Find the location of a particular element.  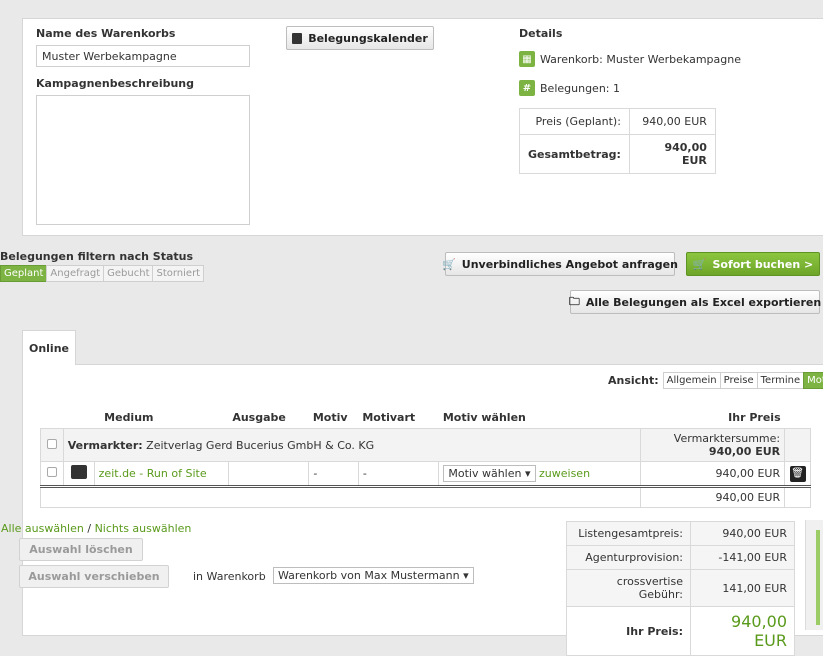

agency-label: Agenturprovision: is located at coordinates (628, 557).